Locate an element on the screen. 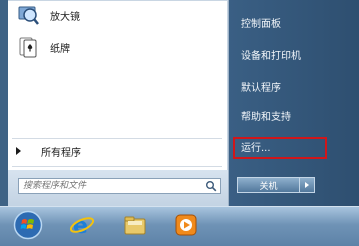 The image size is (359, 246). program-item-solitaire: 纸牌 is located at coordinates (116, 47).